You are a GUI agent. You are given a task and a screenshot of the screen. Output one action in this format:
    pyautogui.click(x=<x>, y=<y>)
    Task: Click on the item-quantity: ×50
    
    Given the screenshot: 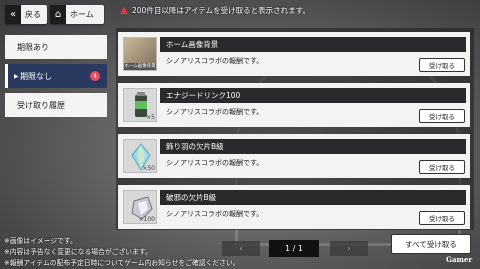 What is the action you would take?
    pyautogui.click(x=148, y=168)
    